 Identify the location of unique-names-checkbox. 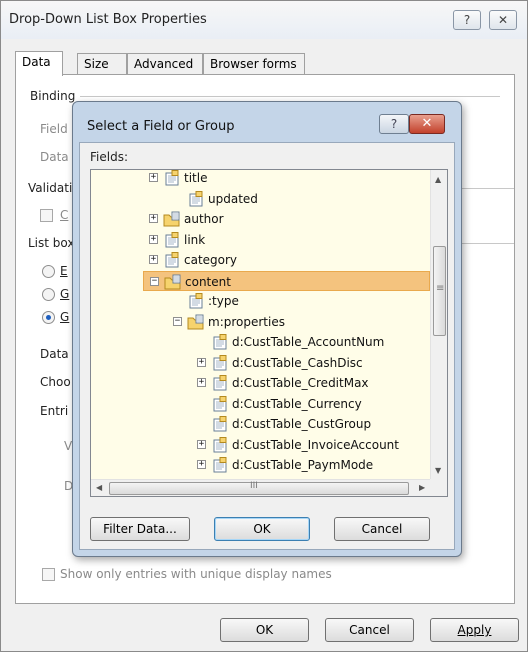
(48, 574).